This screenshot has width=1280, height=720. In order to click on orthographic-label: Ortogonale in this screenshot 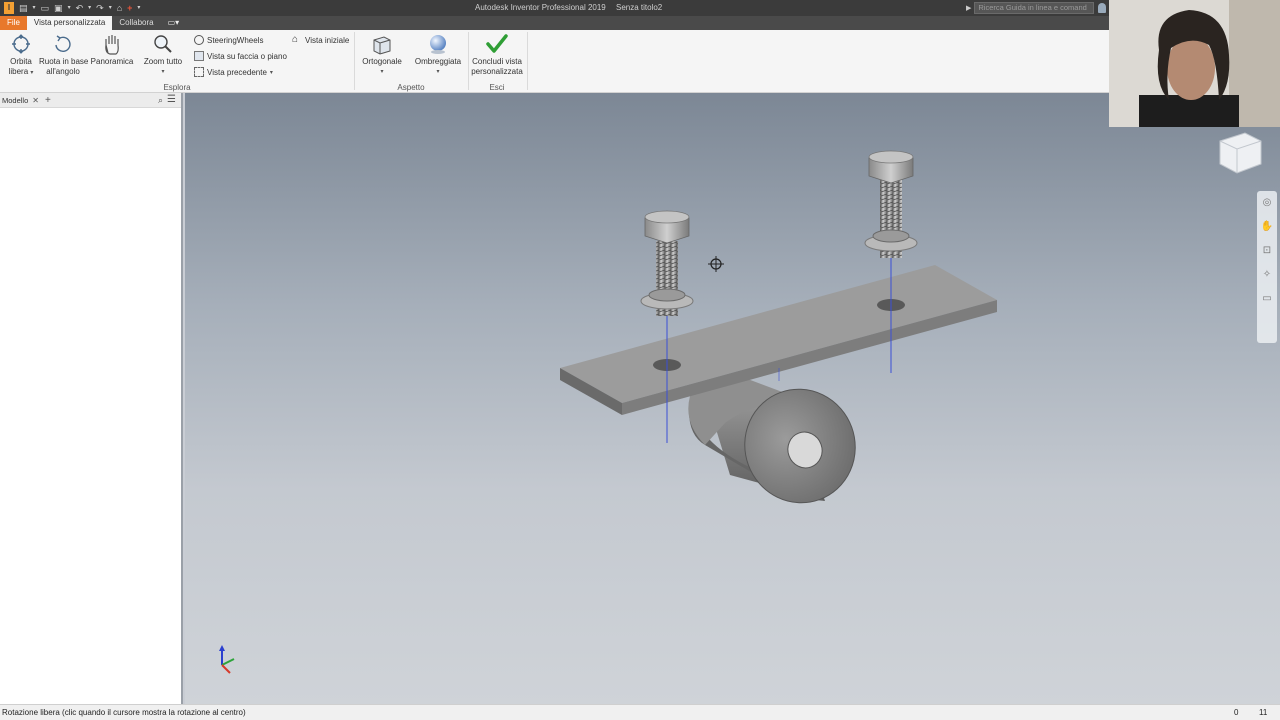, I will do `click(382, 61)`.